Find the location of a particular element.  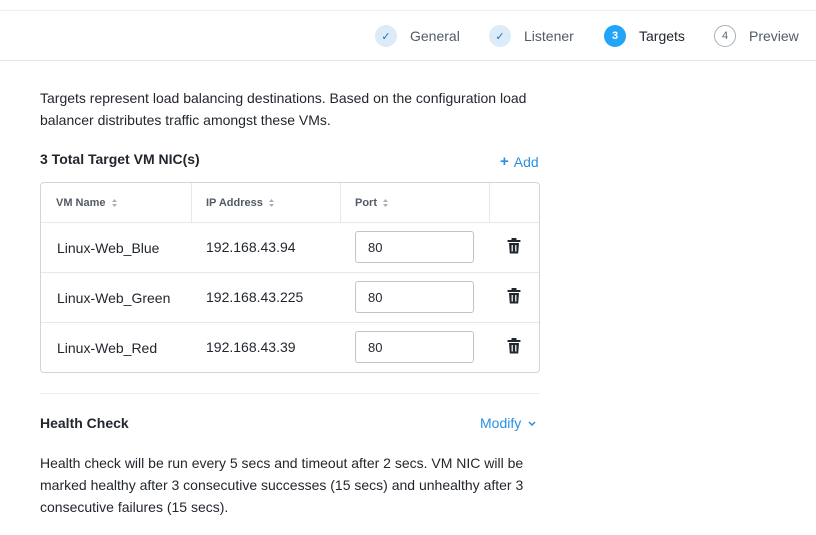

ip-address-cell: 192.168.43.94 is located at coordinates (251, 247).